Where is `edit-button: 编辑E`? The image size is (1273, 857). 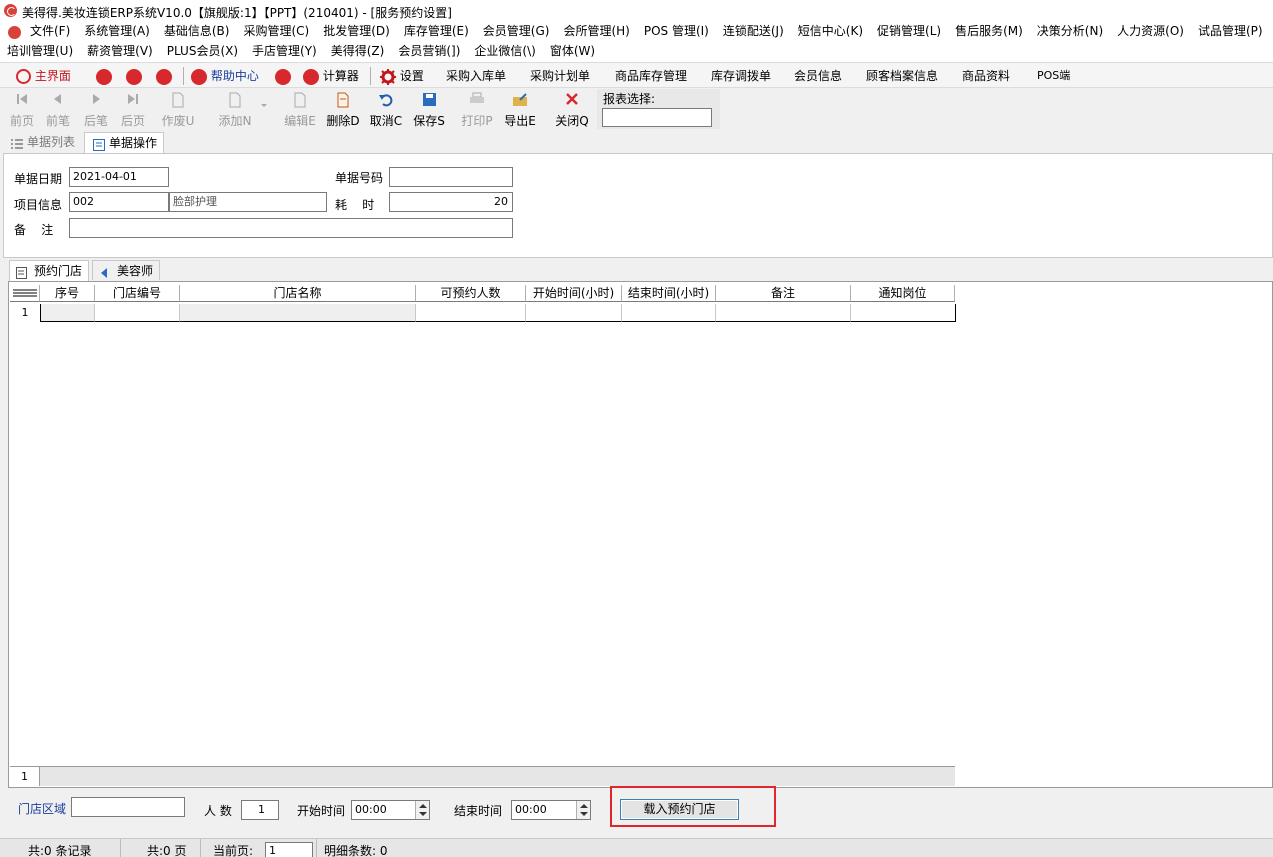
edit-button: 编辑E is located at coordinates (300, 111).